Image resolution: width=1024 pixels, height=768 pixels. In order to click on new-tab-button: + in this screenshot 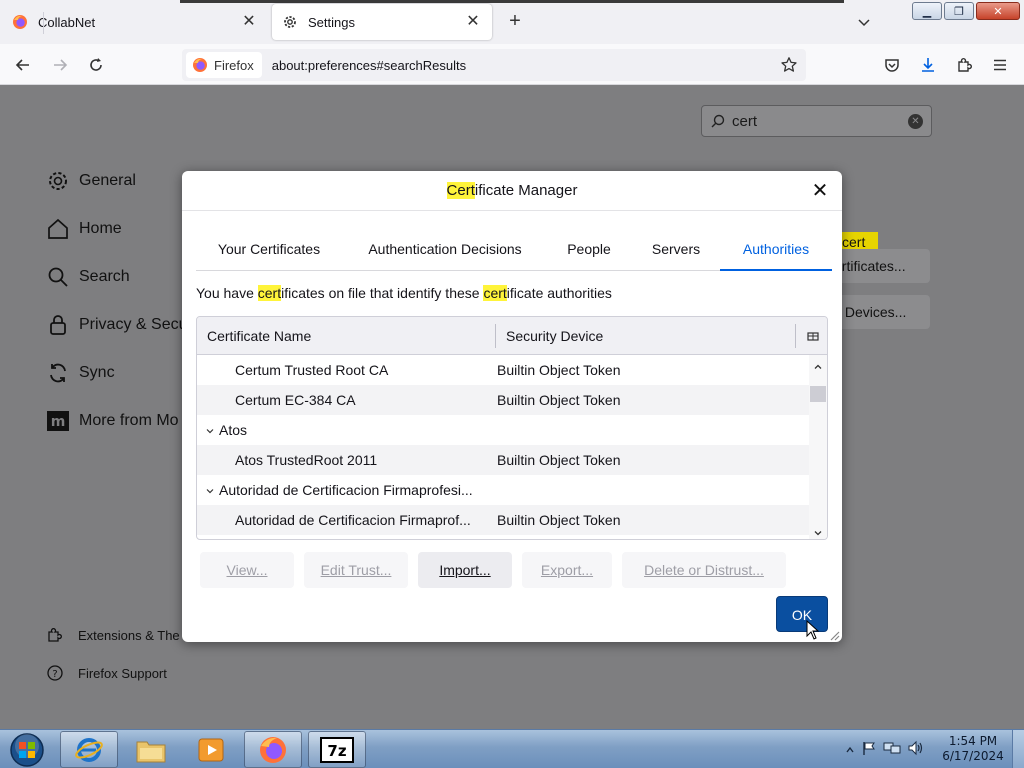, I will do `click(515, 21)`.